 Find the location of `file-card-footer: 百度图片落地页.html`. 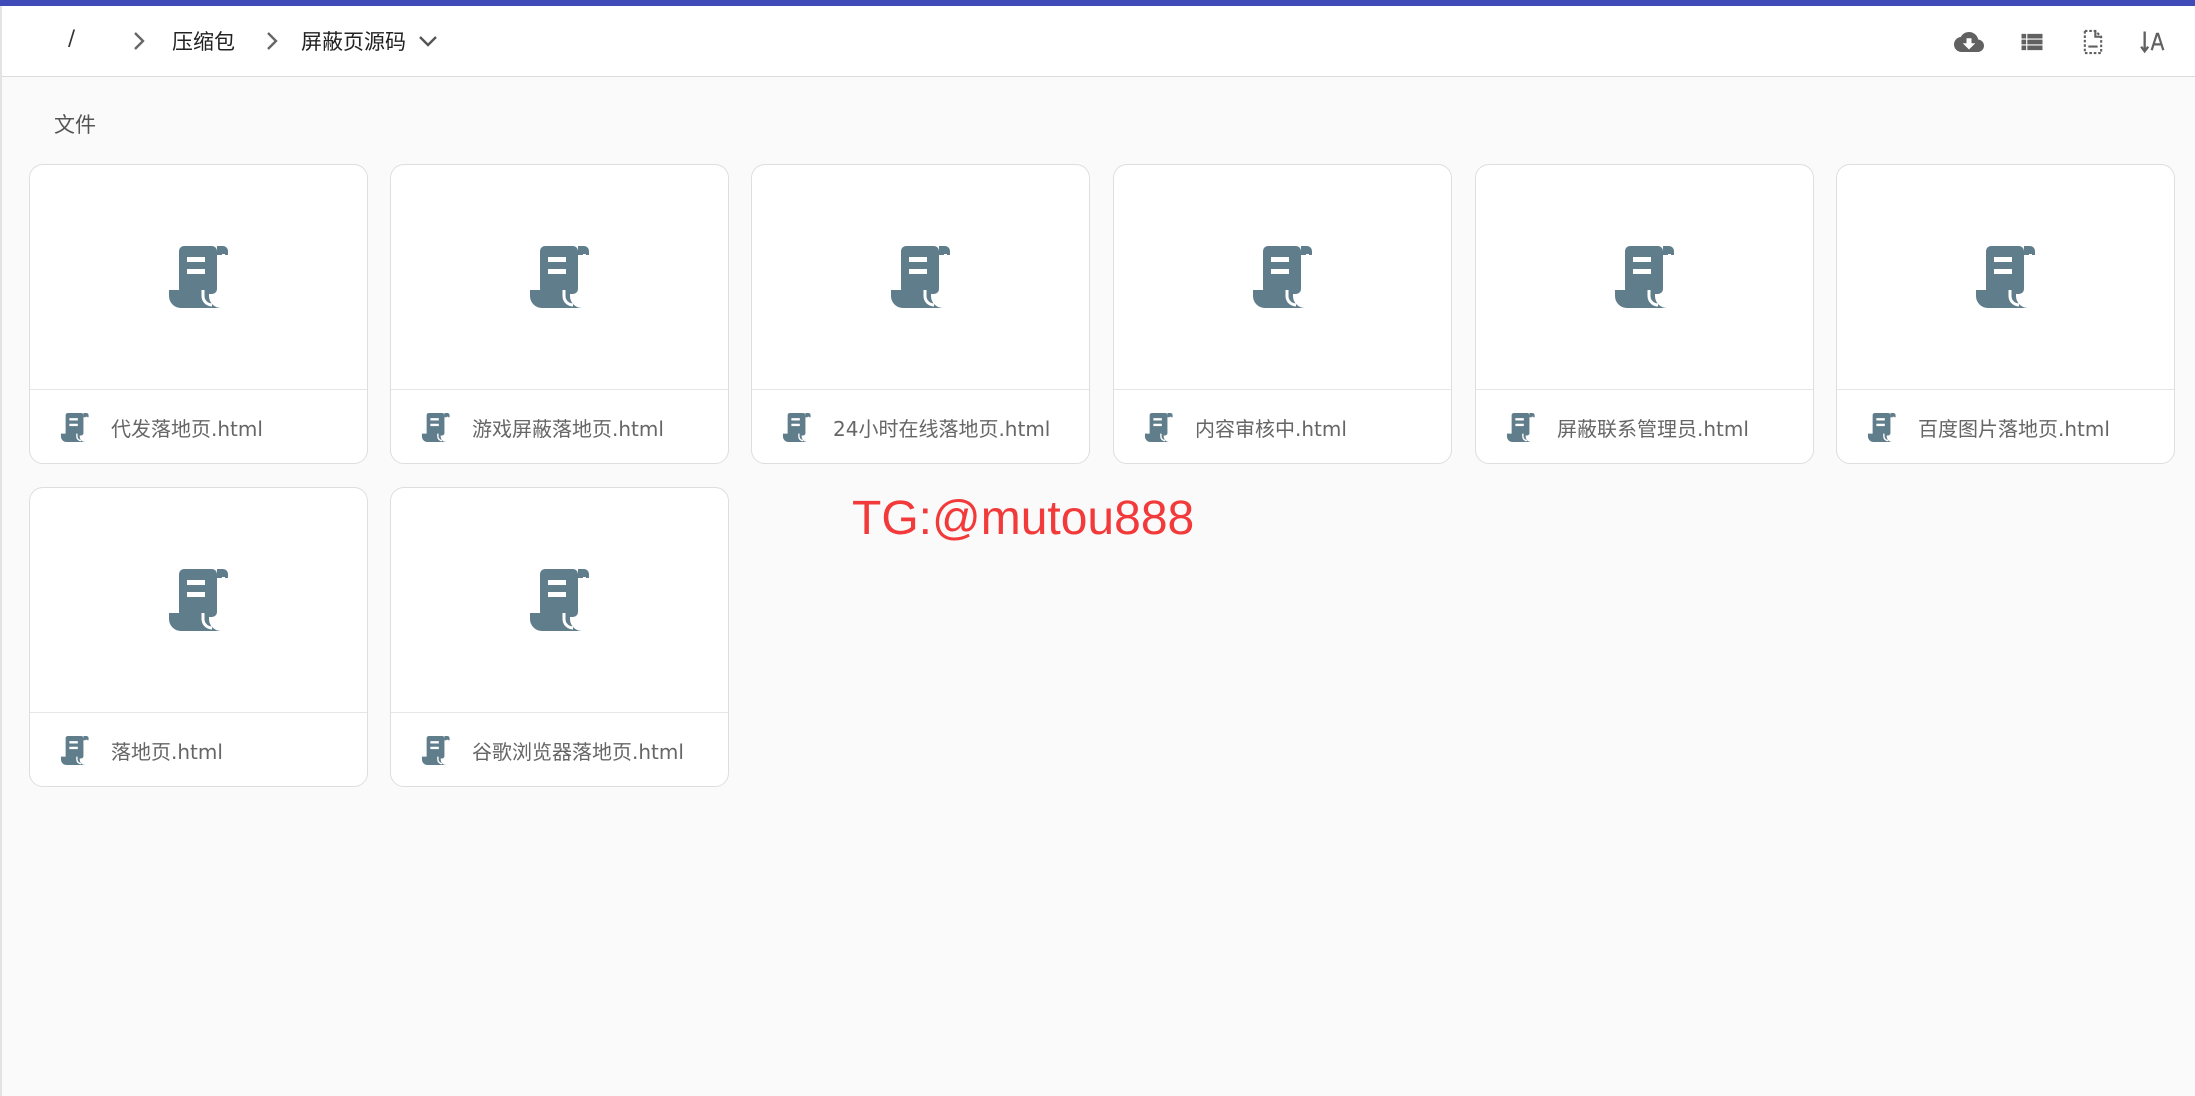

file-card-footer: 百度图片落地页.html is located at coordinates (2005, 426).